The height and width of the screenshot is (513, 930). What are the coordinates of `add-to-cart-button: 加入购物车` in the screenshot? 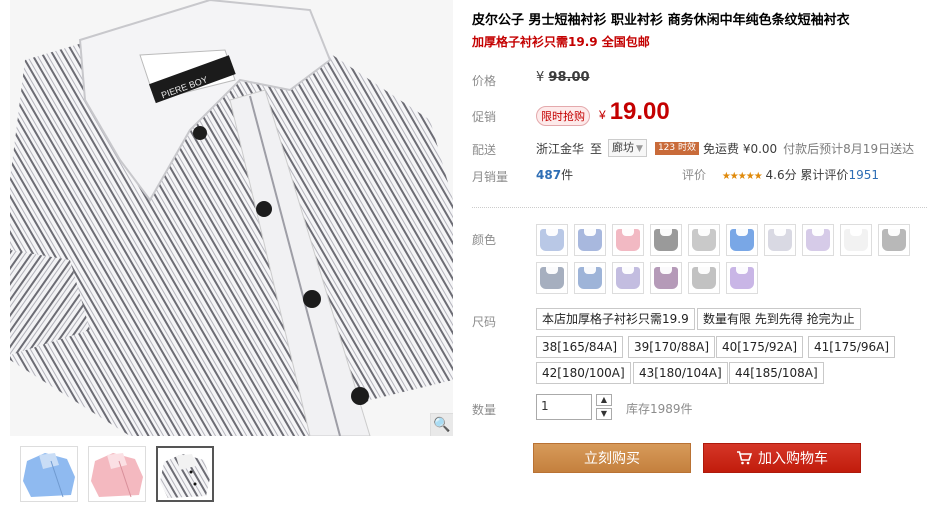 It's located at (782, 458).